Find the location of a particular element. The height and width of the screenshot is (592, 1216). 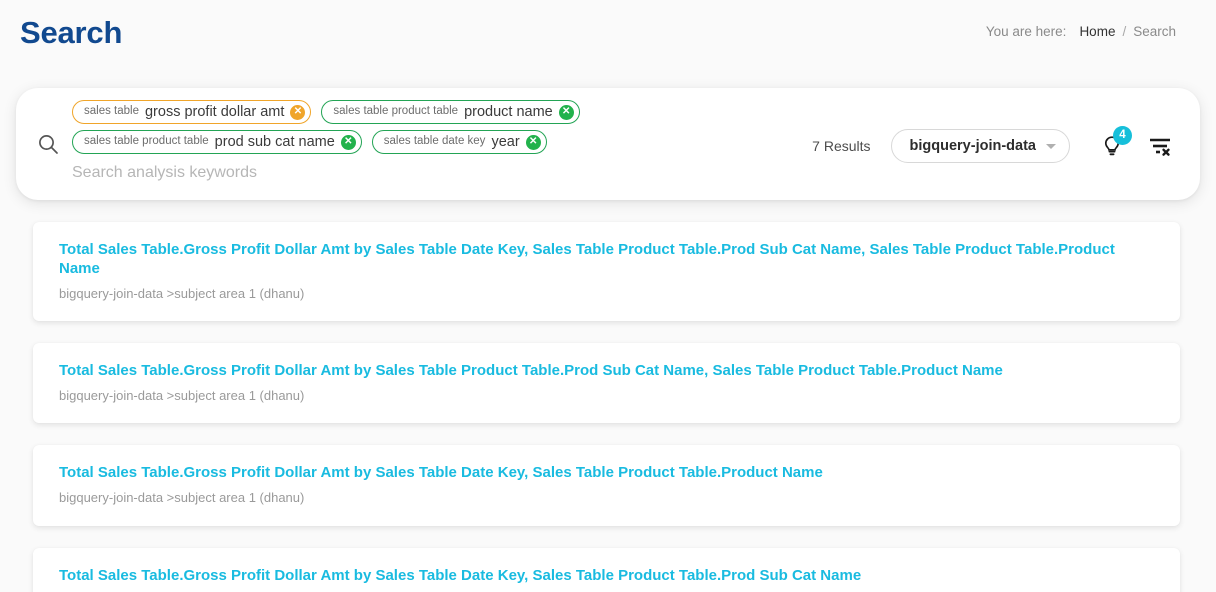

chip-label: year is located at coordinates (505, 141).